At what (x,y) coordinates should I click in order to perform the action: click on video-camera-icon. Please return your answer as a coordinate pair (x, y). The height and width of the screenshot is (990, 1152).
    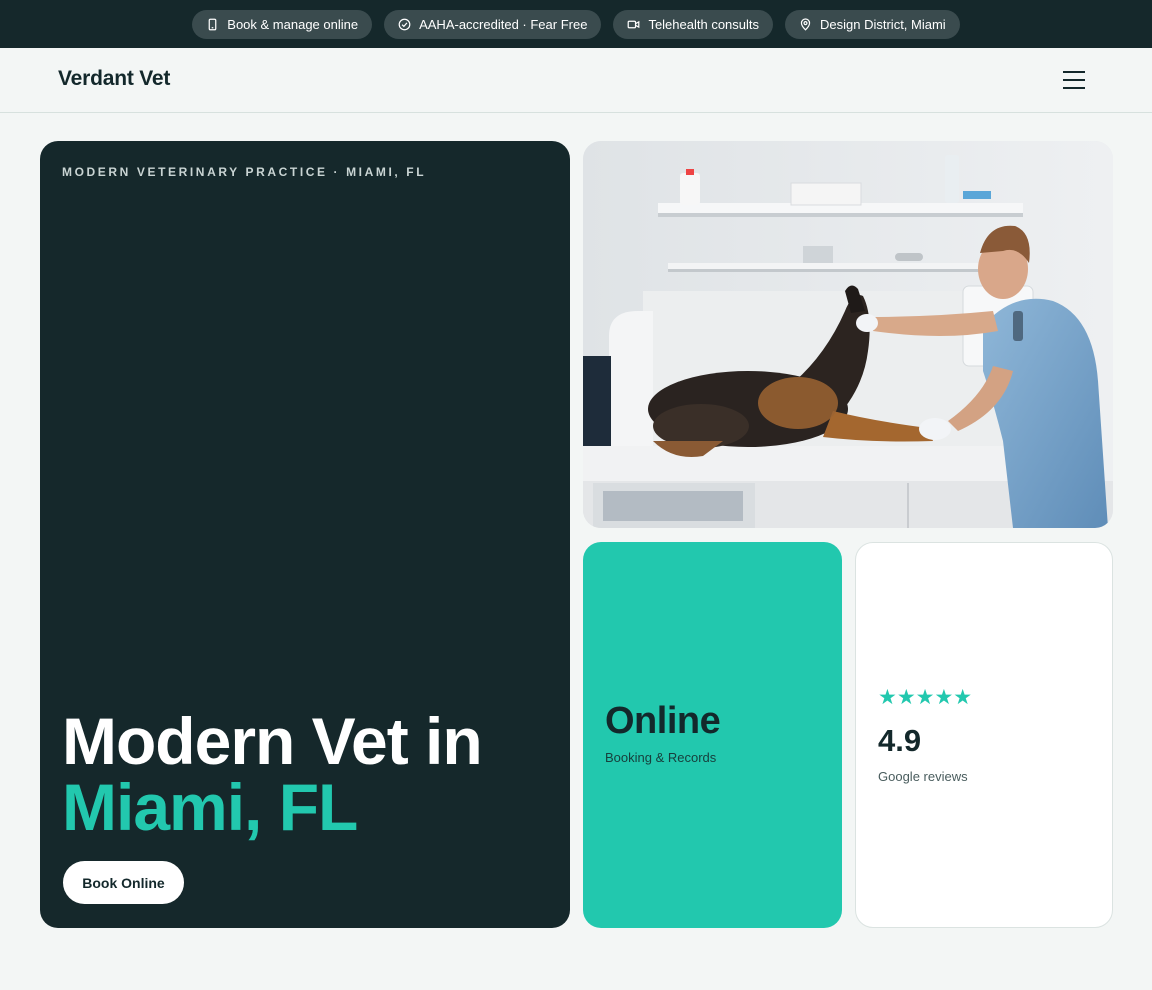
    Looking at the image, I should click on (634, 24).